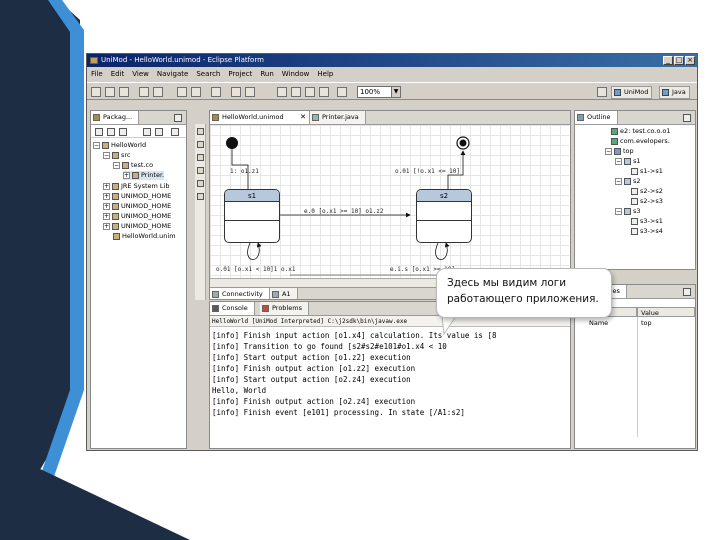 The image size is (720, 540). Describe the element at coordinates (668, 60) in the screenshot. I see `minimize-button: _` at that location.